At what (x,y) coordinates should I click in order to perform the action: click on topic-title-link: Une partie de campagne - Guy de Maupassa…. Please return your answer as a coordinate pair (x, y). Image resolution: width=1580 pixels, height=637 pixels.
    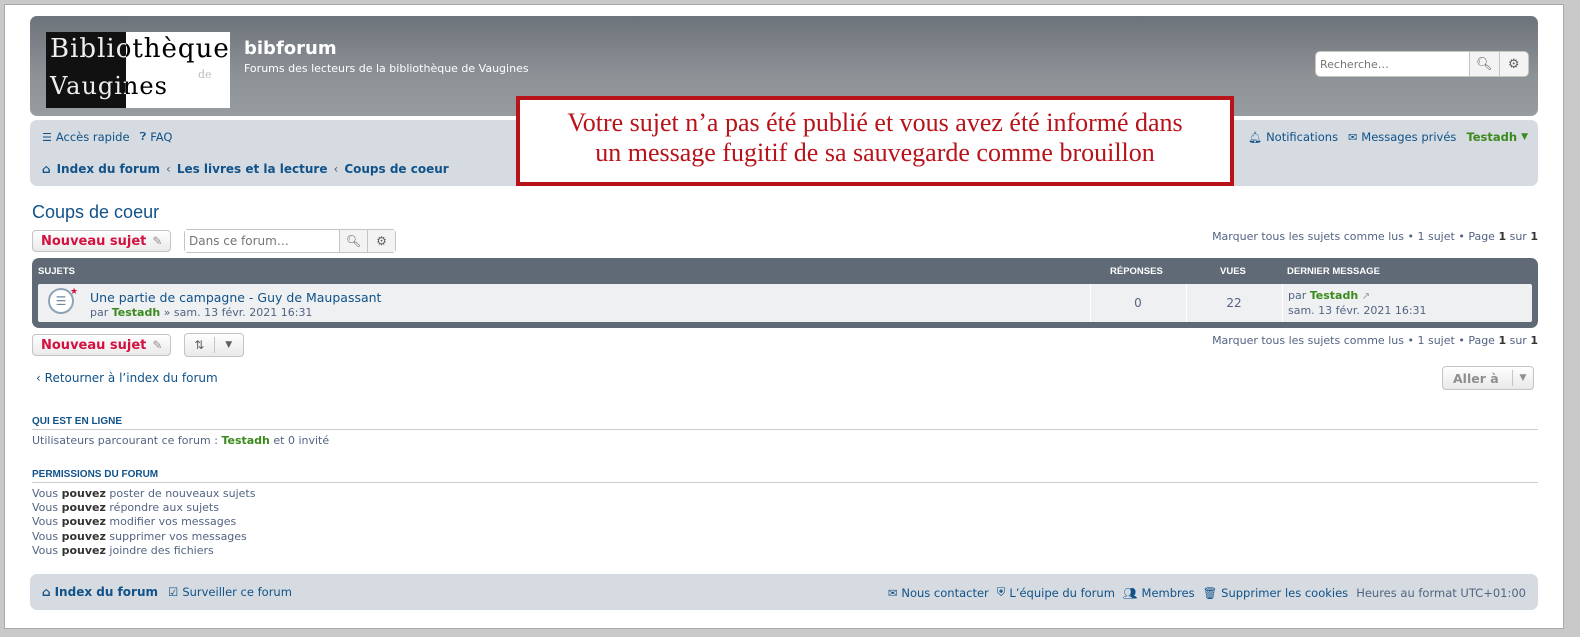
    Looking at the image, I should click on (235, 297).